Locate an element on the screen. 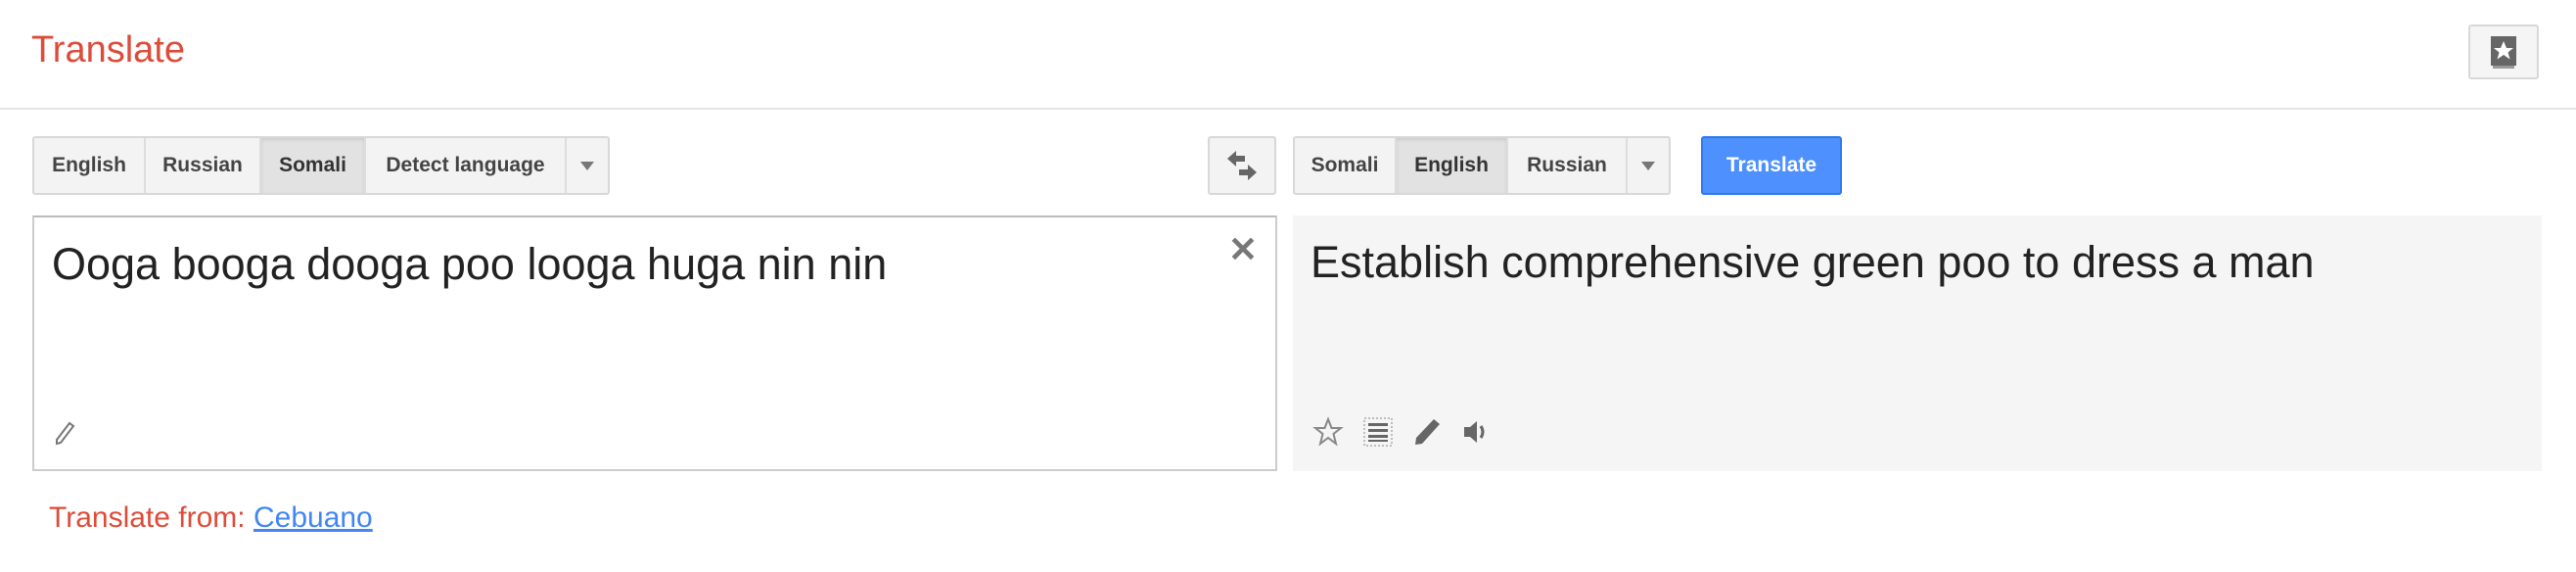  suggested-language-link: Cebuano is located at coordinates (313, 518).